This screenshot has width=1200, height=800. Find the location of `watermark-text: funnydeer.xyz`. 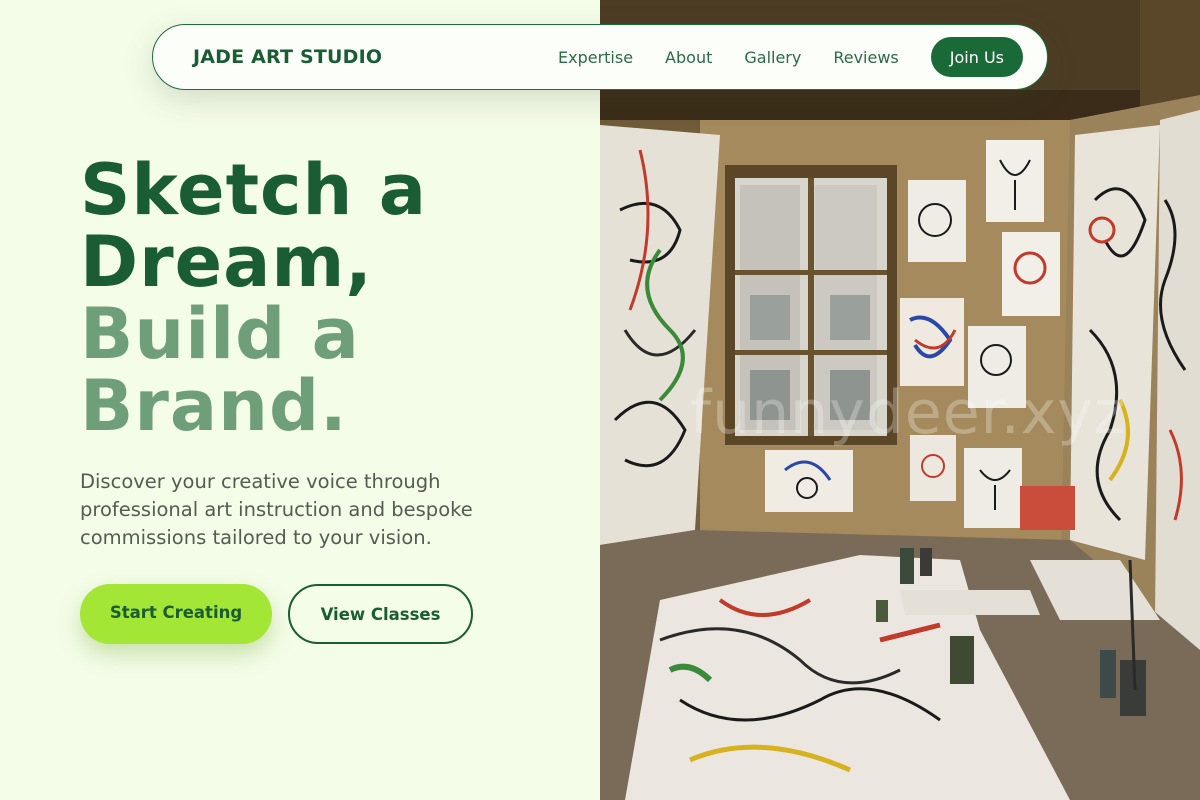

watermark-text: funnydeer.xyz is located at coordinates (908, 413).